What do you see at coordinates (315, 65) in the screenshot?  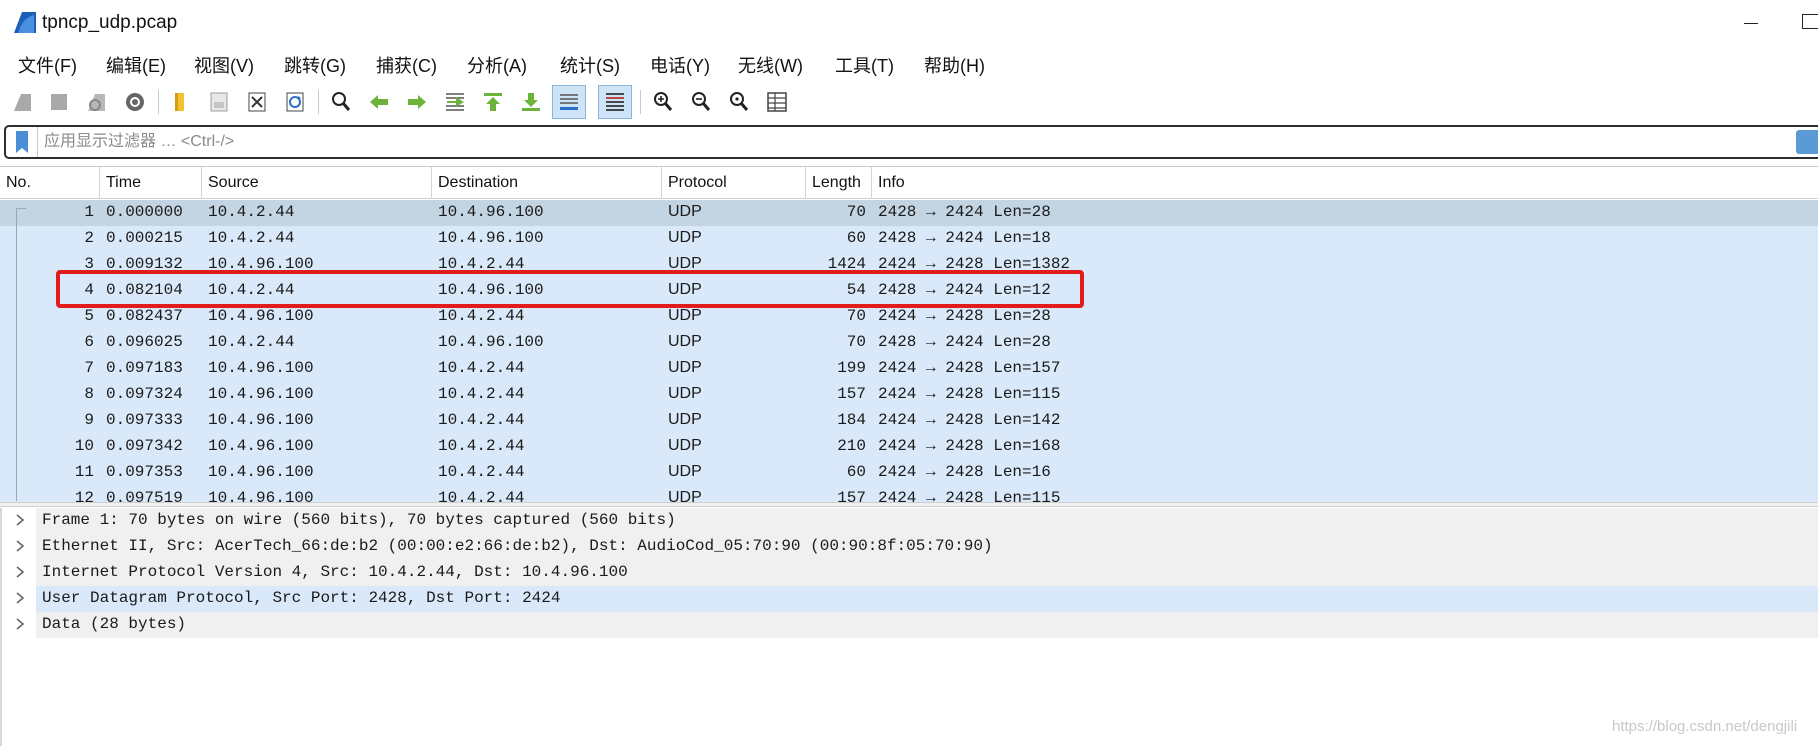 I see `menu-go: 跳转(G)` at bounding box center [315, 65].